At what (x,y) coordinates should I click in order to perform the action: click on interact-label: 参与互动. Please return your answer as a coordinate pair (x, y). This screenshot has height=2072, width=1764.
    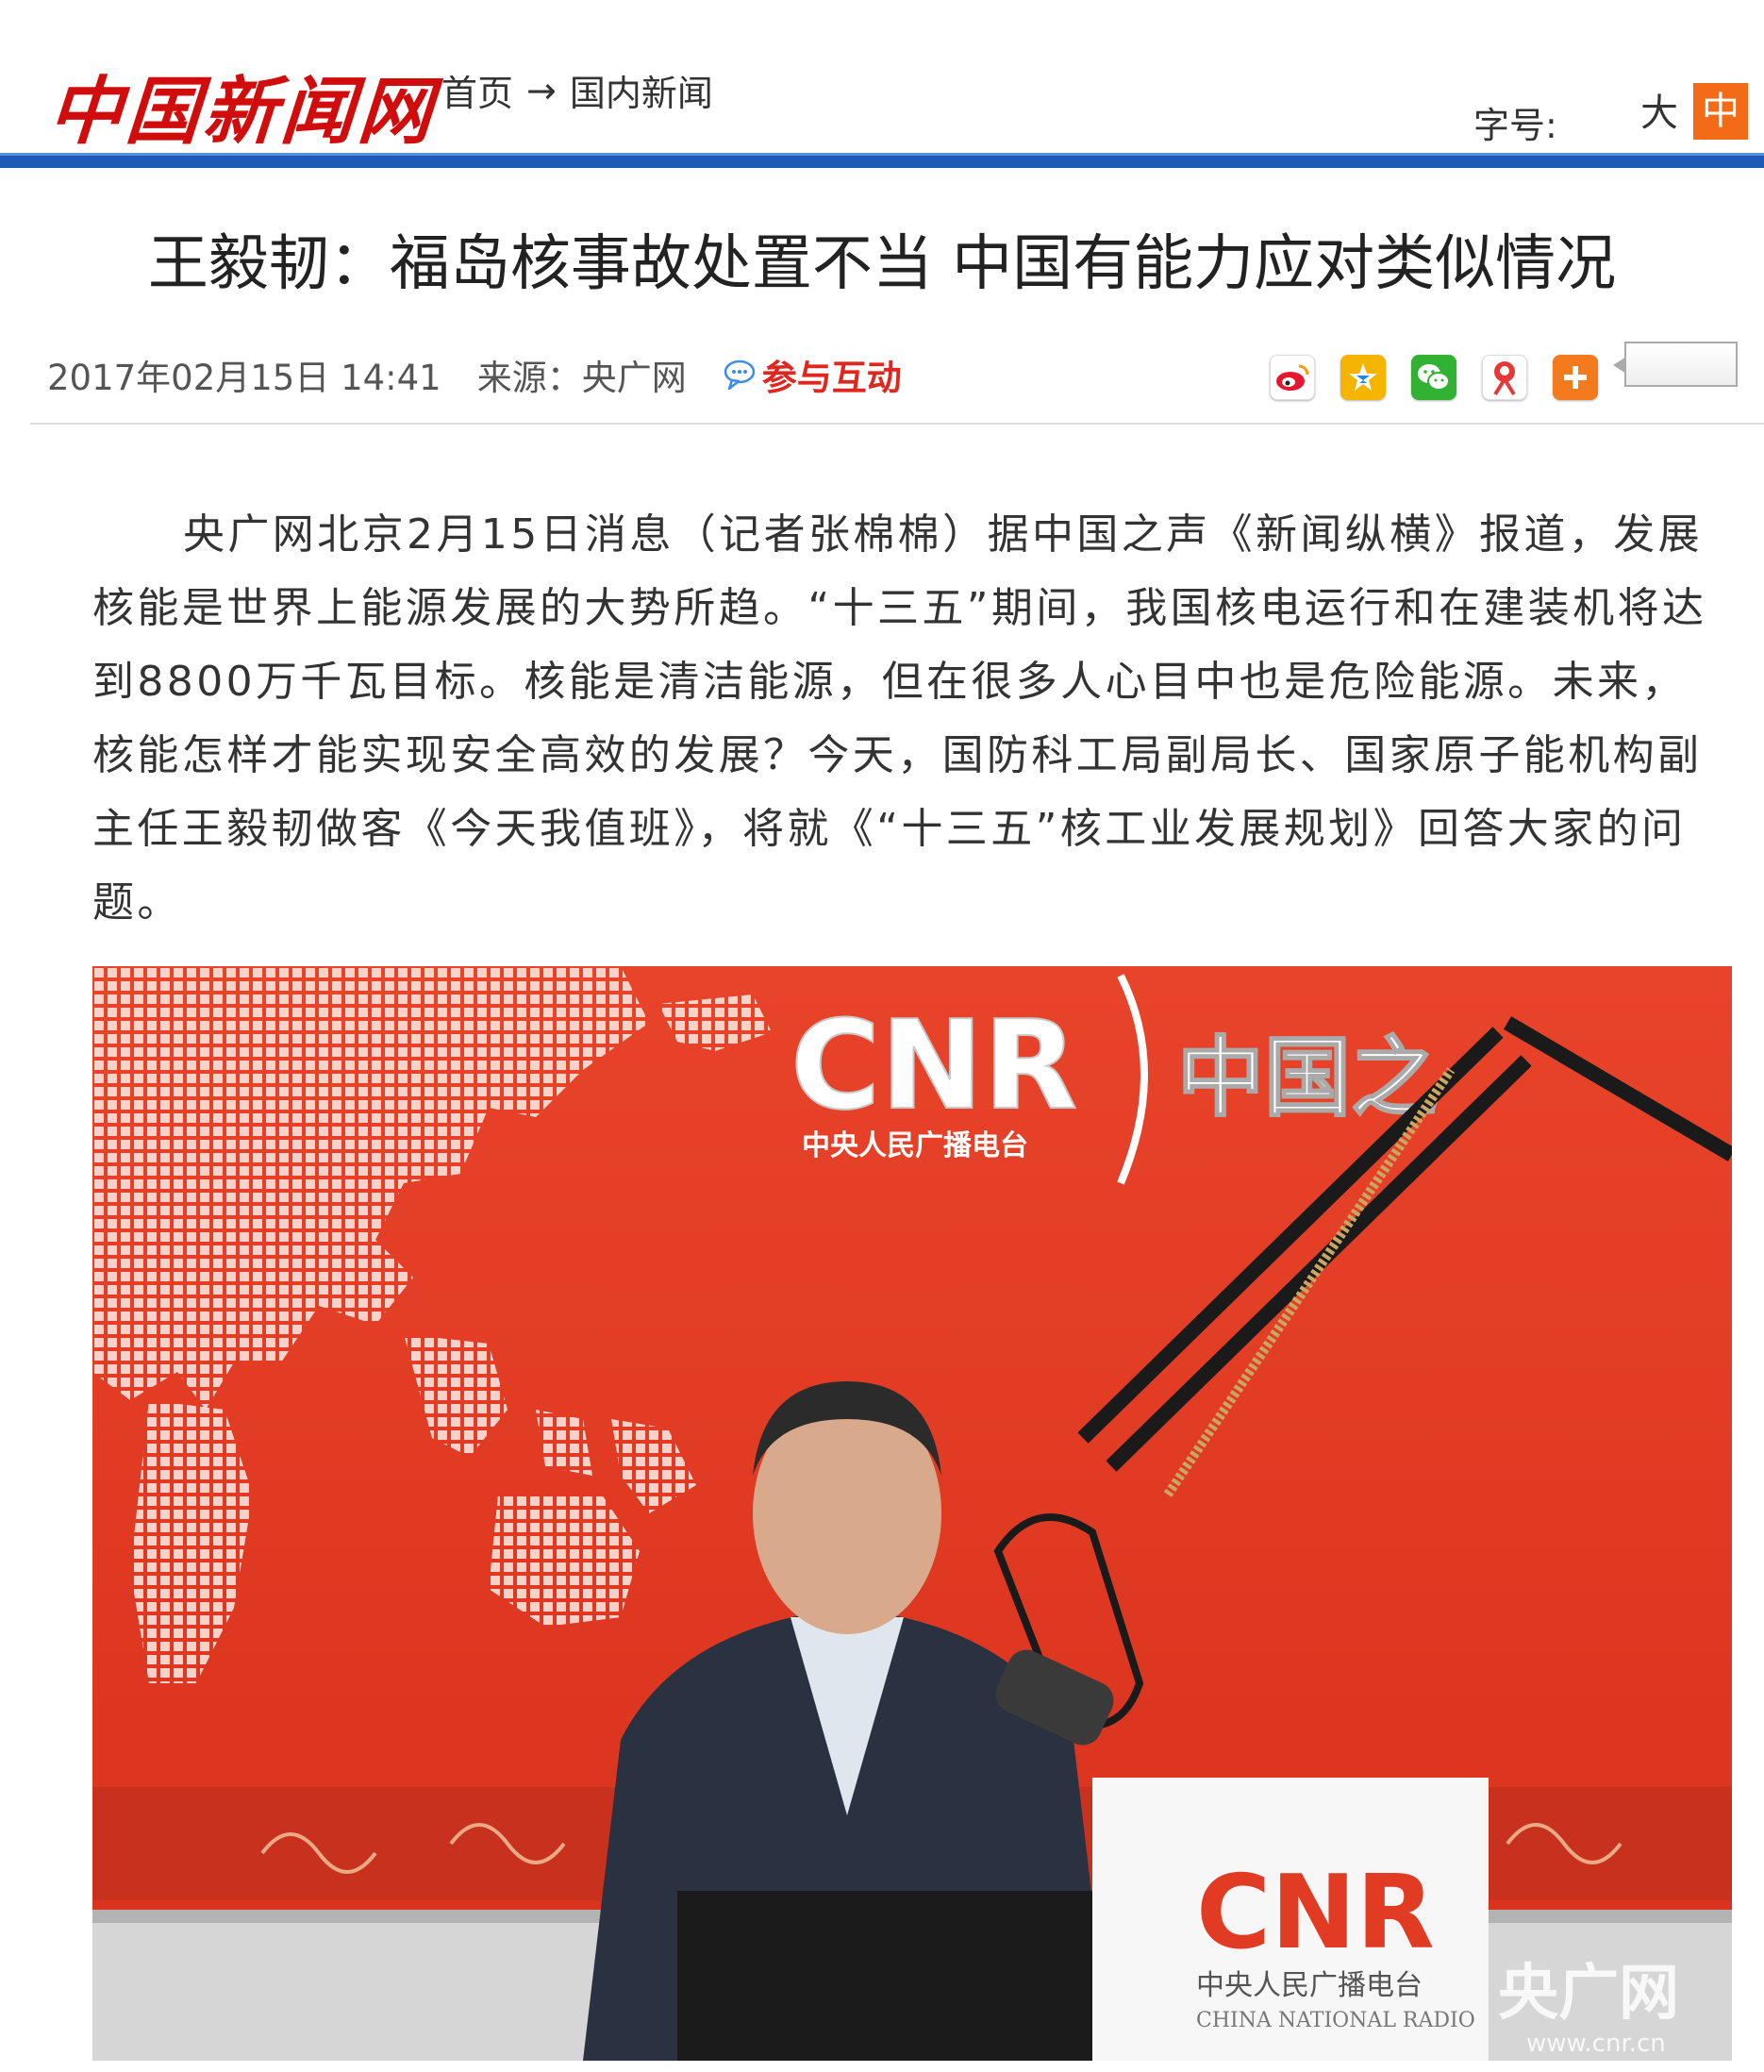
    Looking at the image, I should click on (832, 378).